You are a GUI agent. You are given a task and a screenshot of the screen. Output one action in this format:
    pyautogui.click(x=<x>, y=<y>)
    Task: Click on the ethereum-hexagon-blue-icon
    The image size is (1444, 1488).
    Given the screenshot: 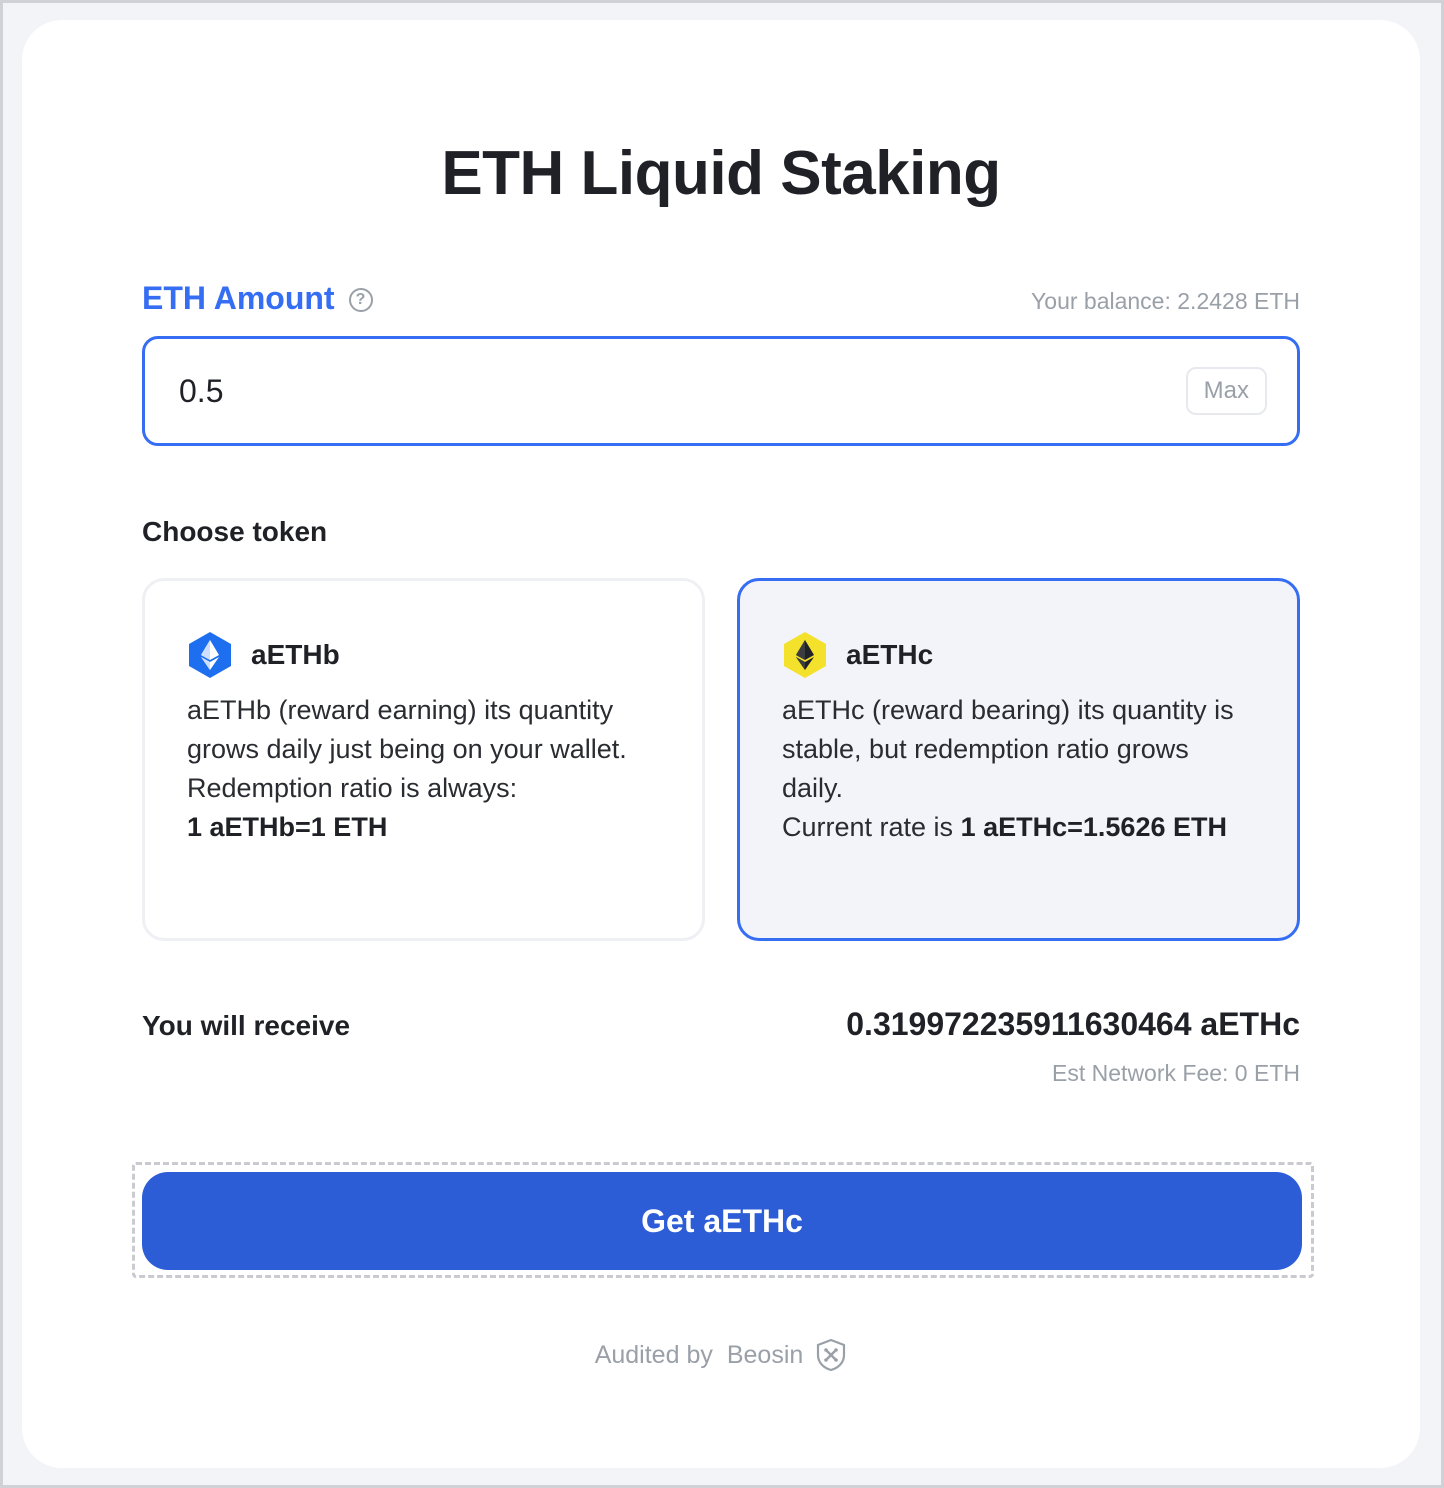 What is the action you would take?
    pyautogui.click(x=210, y=655)
    